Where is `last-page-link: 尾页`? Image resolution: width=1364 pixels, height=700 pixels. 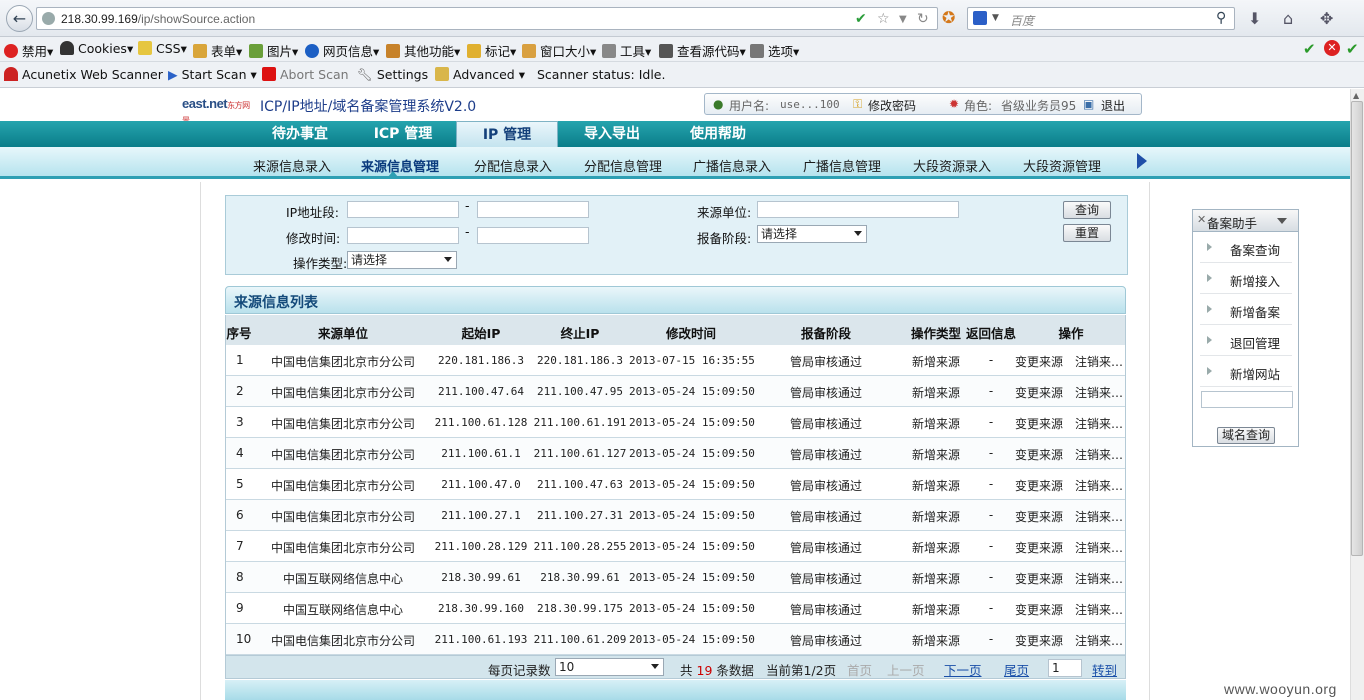
last-page-link: 尾页 is located at coordinates (1016, 669).